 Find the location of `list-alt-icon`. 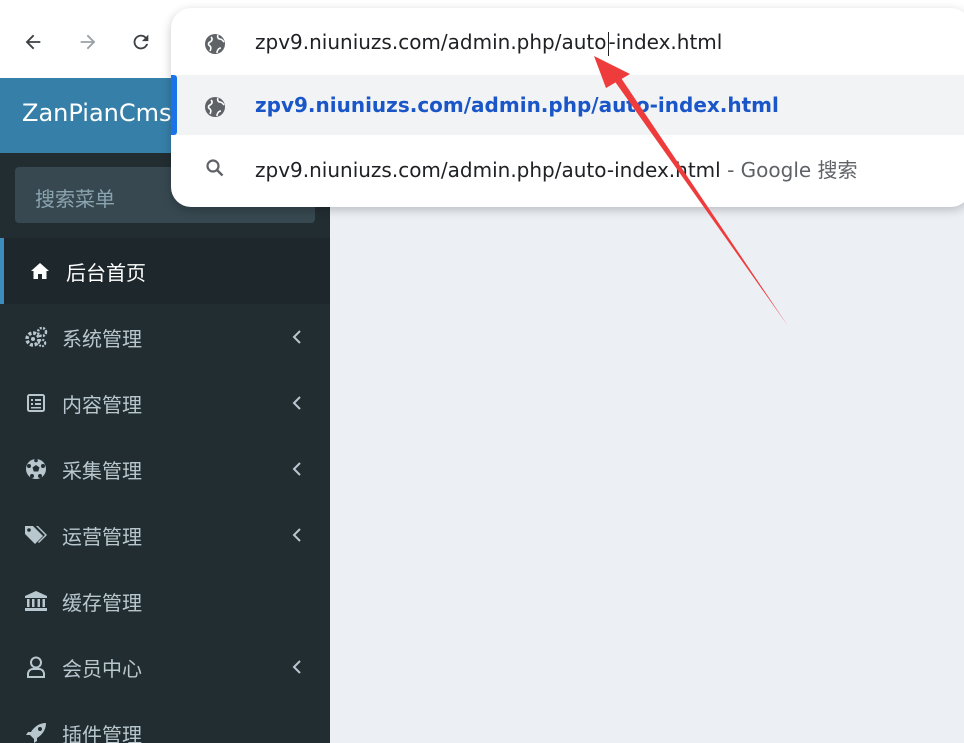

list-alt-icon is located at coordinates (36, 403).